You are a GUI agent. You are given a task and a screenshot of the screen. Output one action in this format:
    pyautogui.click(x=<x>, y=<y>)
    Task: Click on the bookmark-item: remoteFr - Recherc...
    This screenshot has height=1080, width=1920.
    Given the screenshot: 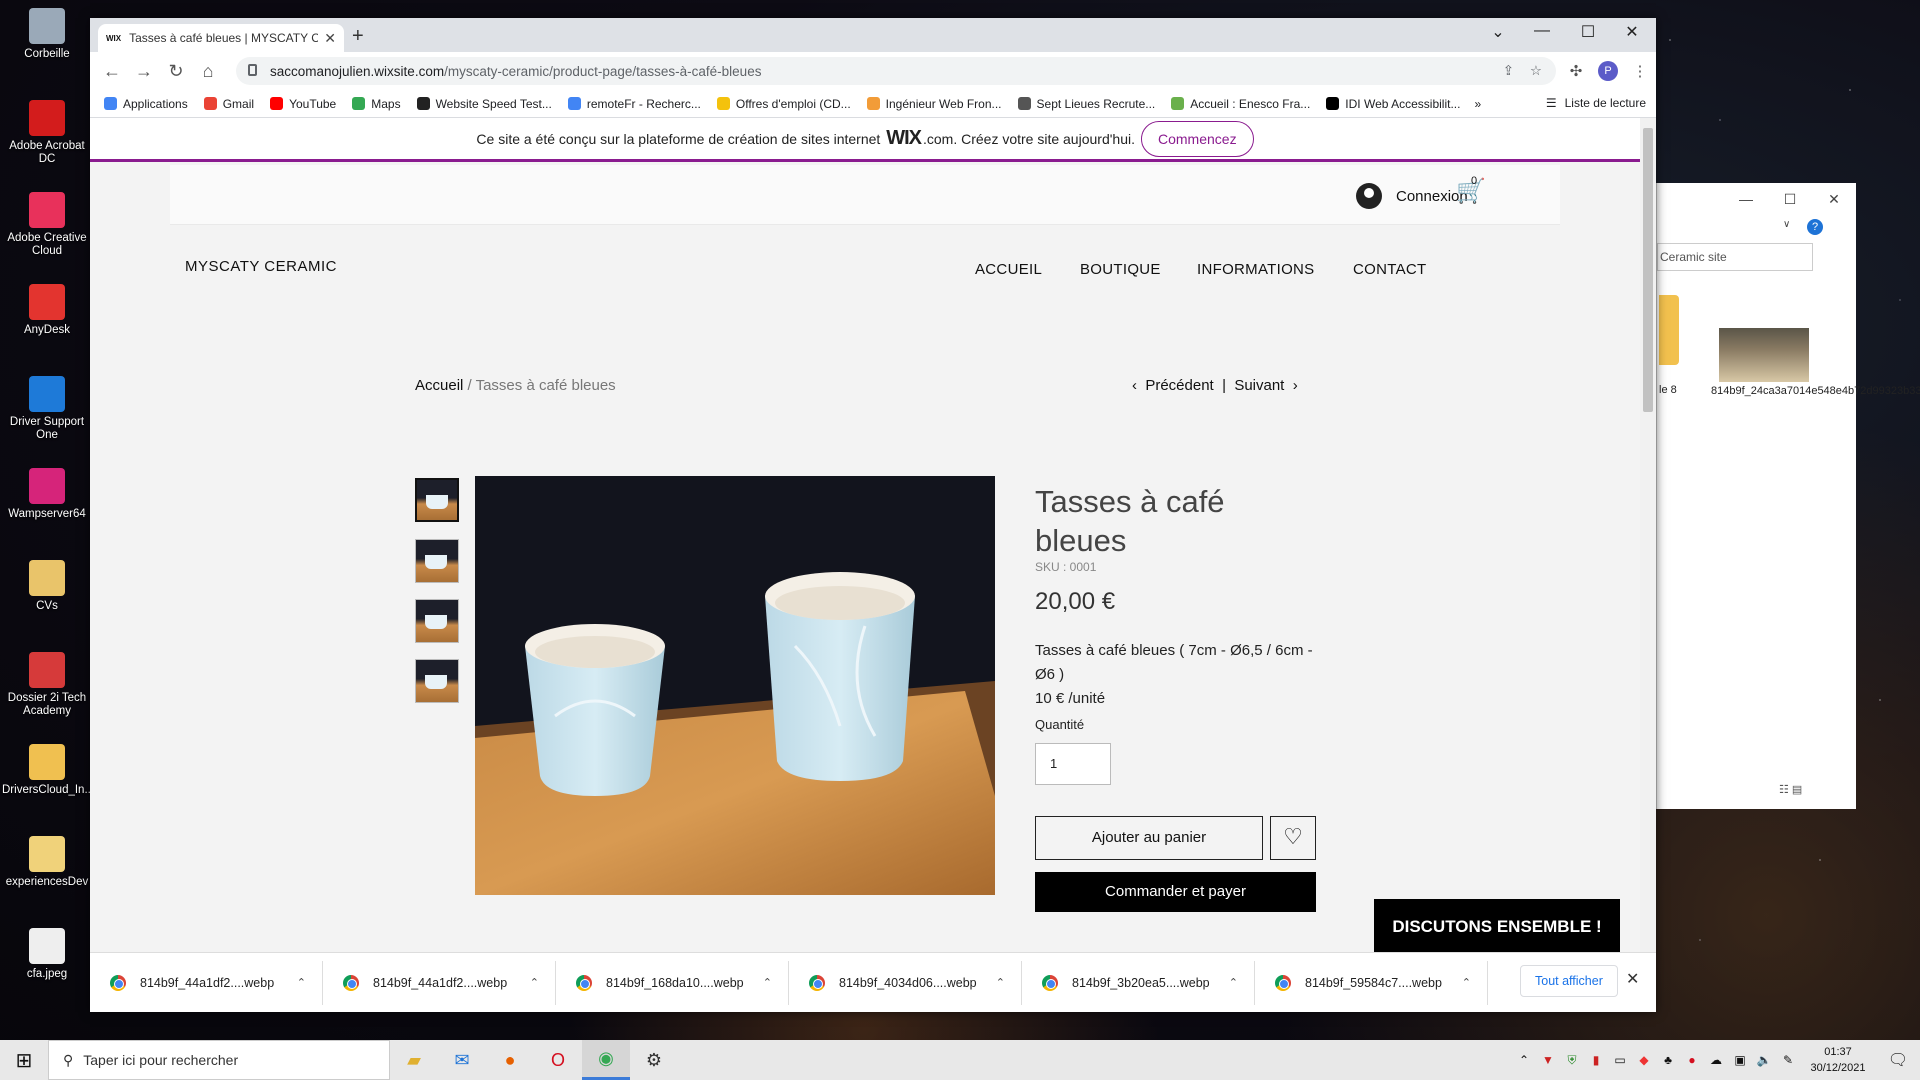 What is the action you would take?
    pyautogui.click(x=634, y=104)
    